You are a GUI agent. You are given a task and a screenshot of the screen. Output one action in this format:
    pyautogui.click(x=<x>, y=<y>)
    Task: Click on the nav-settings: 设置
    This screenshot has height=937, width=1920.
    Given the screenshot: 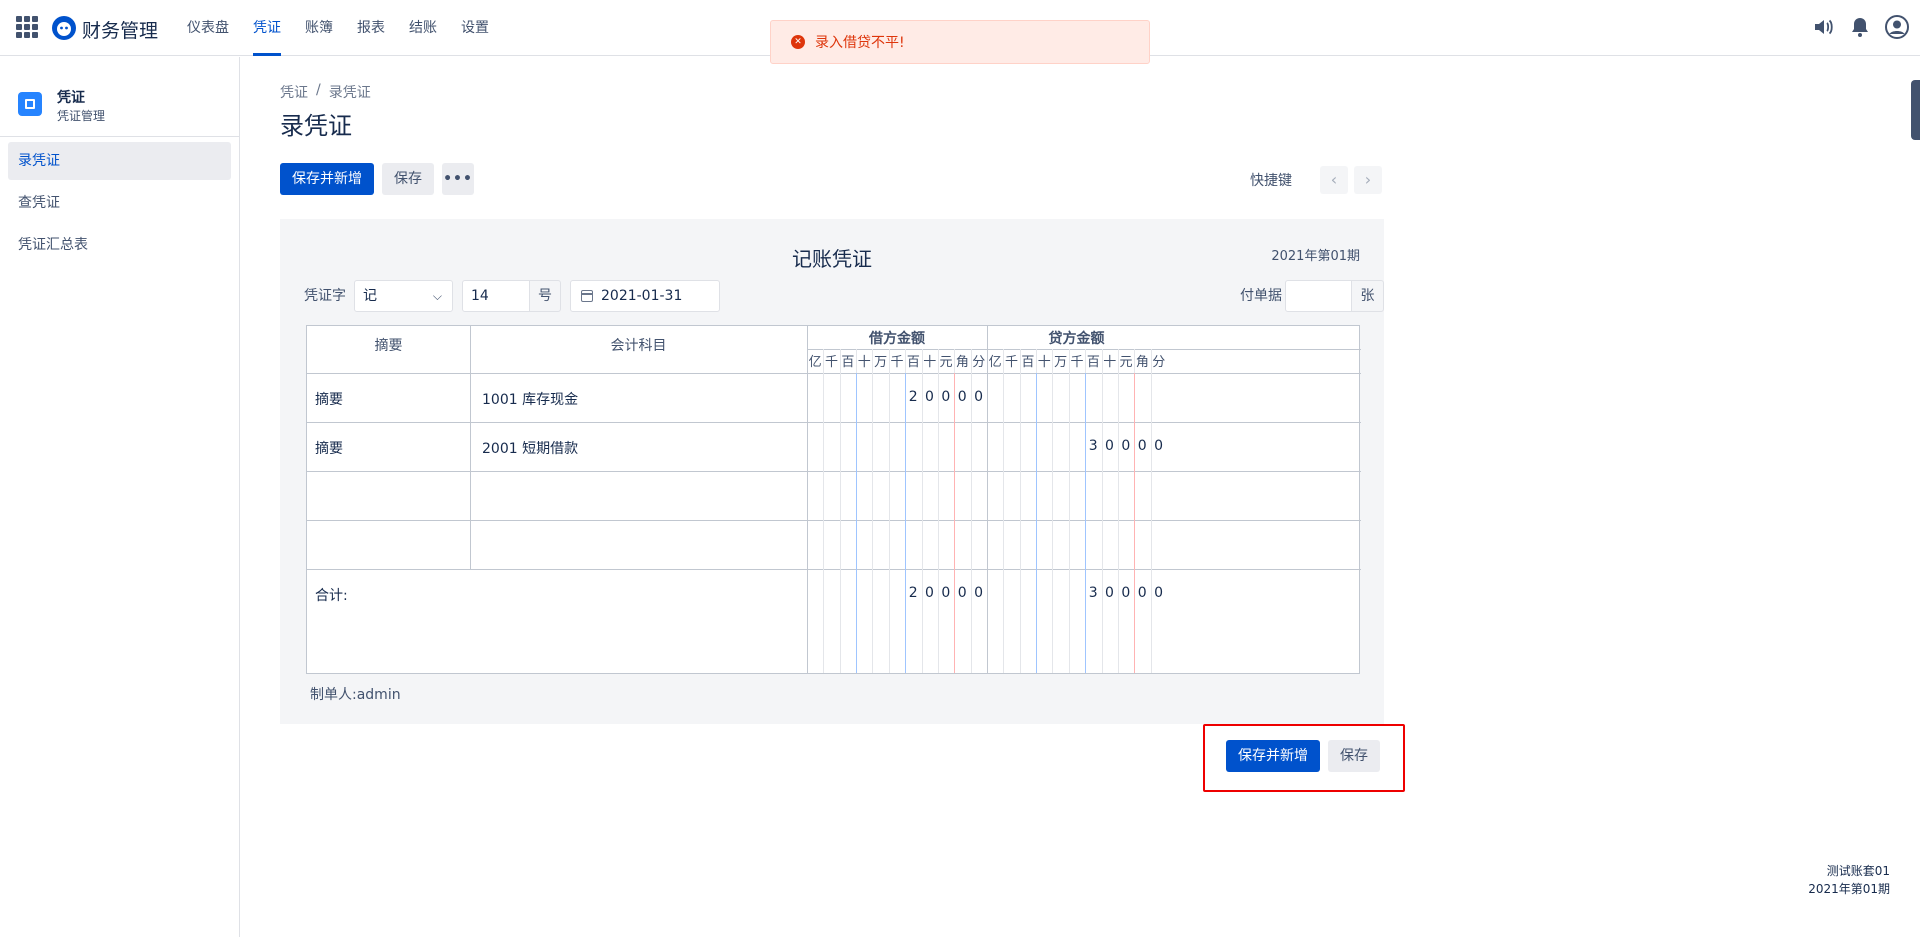 What is the action you would take?
    pyautogui.click(x=475, y=28)
    